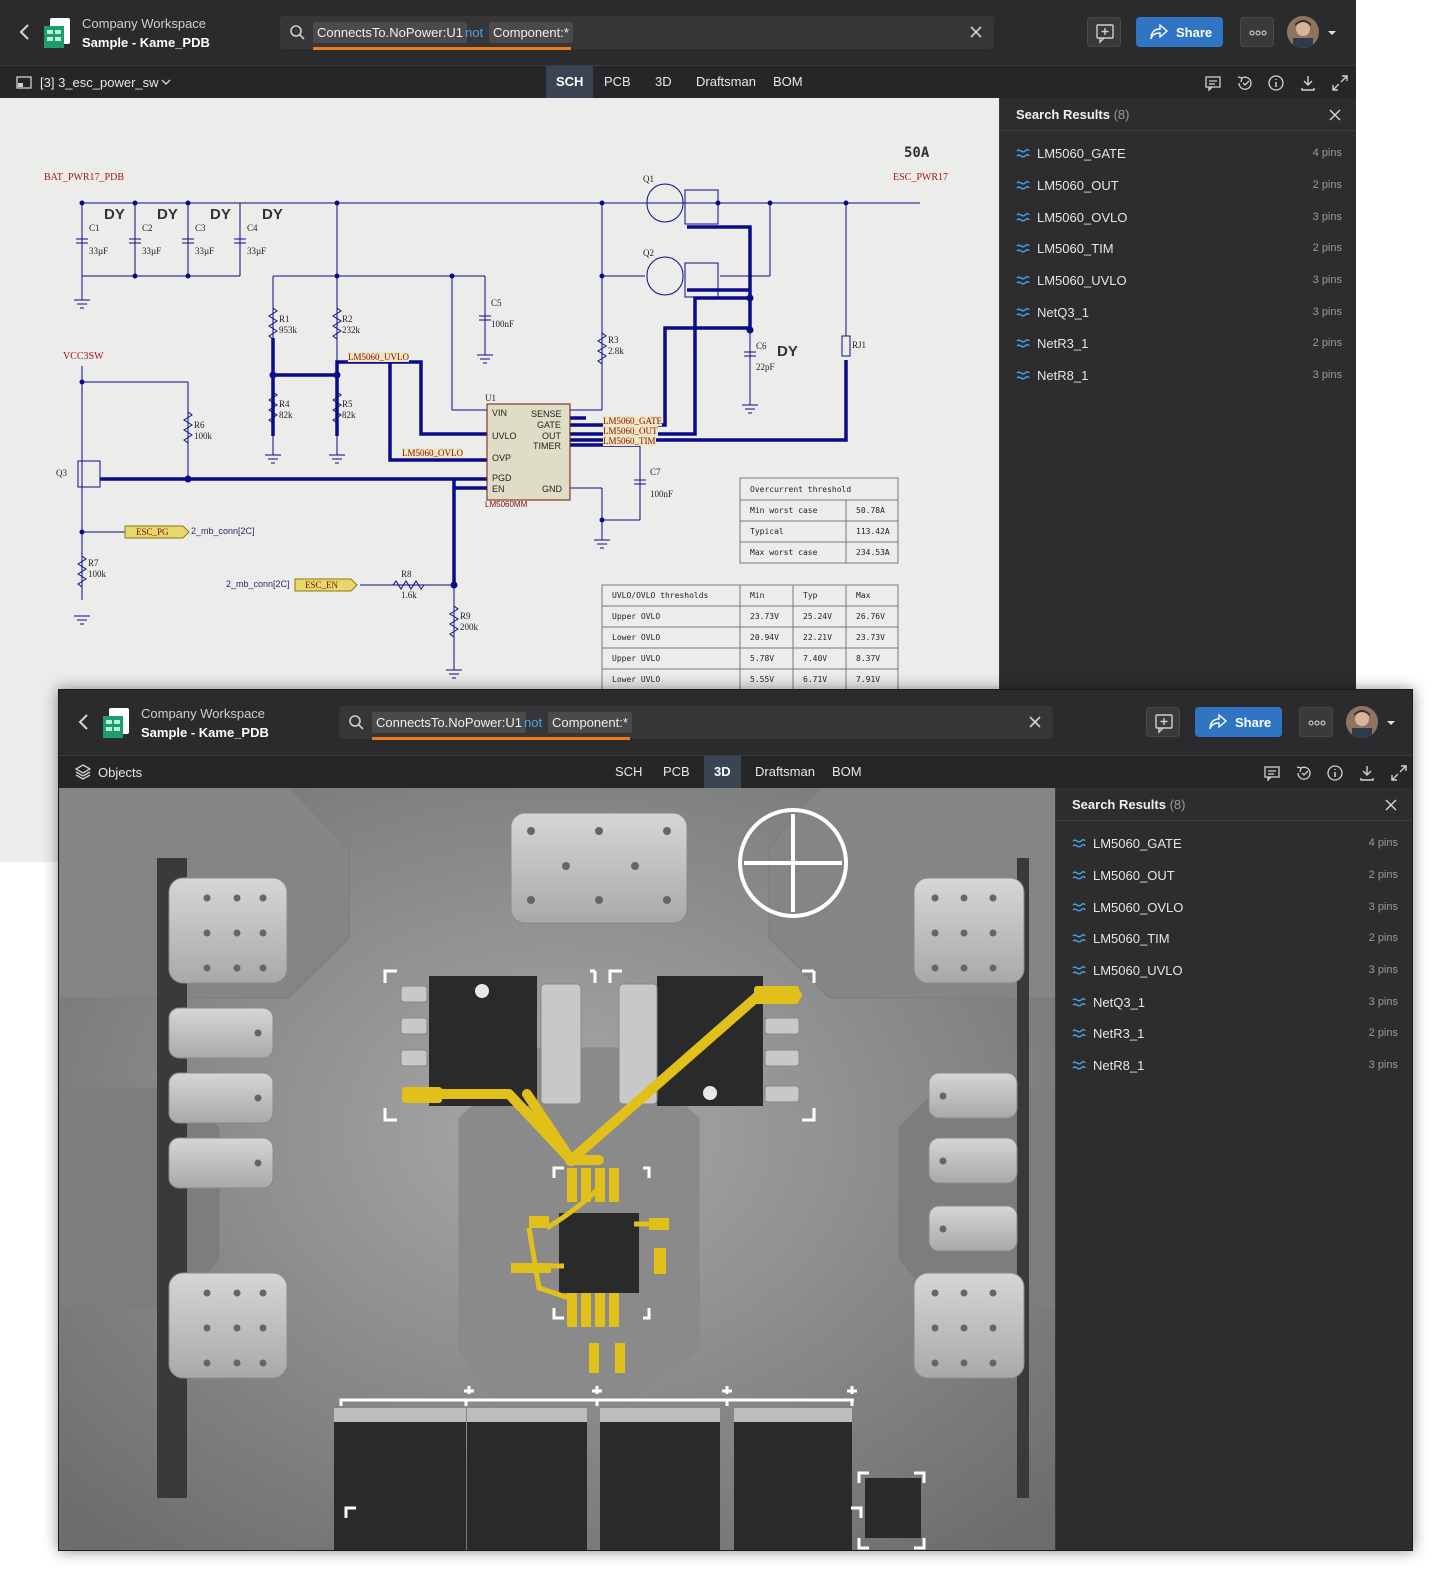 The width and height of the screenshot is (1443, 1582). What do you see at coordinates (648, 179) in the screenshot?
I see `component-ref: Q1` at bounding box center [648, 179].